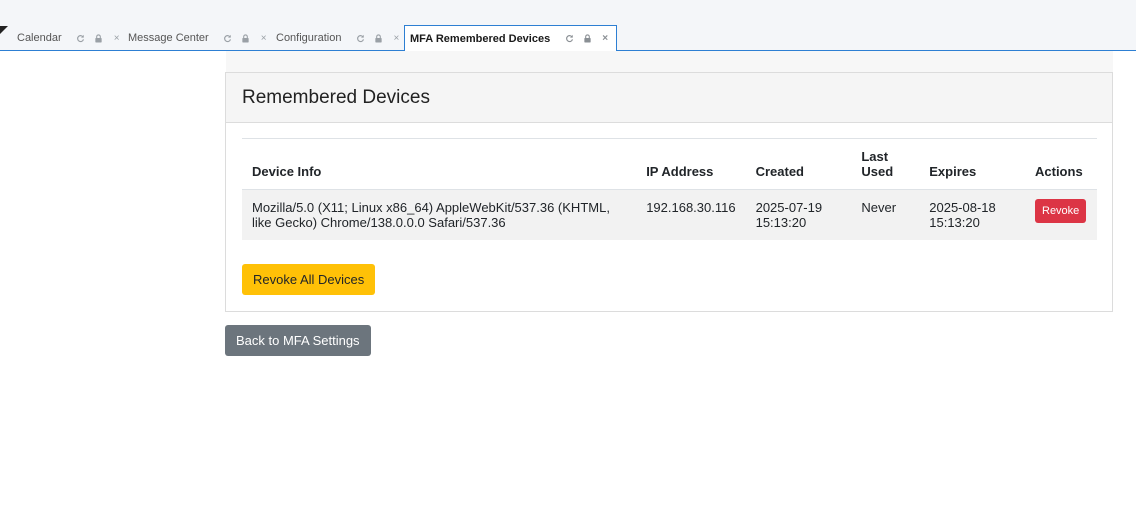  Describe the element at coordinates (439, 164) in the screenshot. I see `column-header-device-info: Device Info` at that location.